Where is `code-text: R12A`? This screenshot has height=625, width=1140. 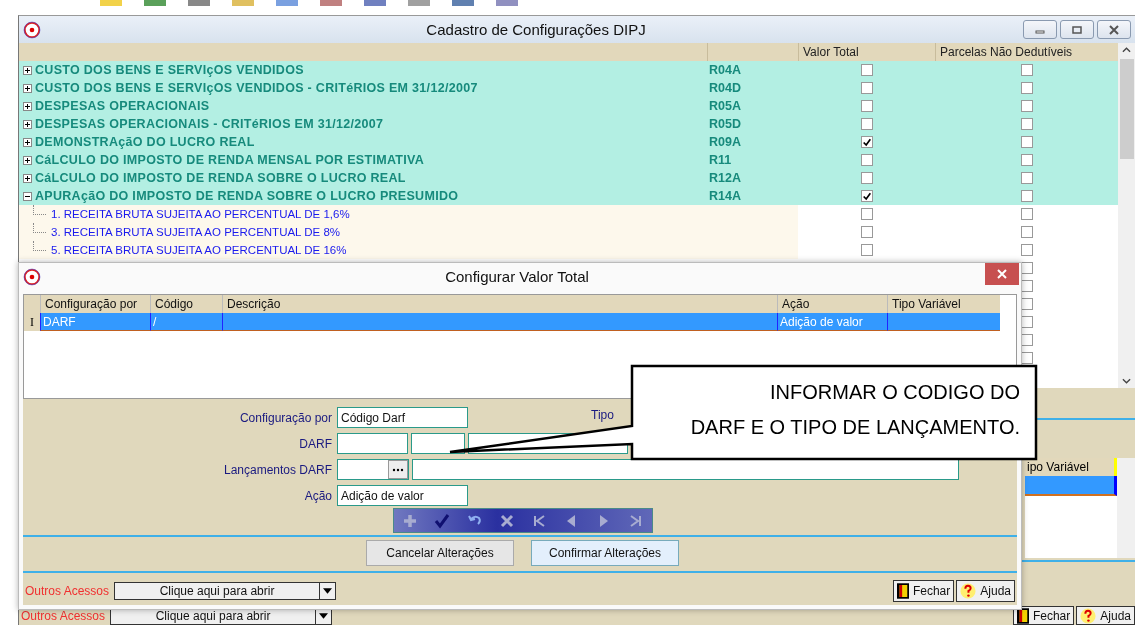 code-text: R12A is located at coordinates (725, 178).